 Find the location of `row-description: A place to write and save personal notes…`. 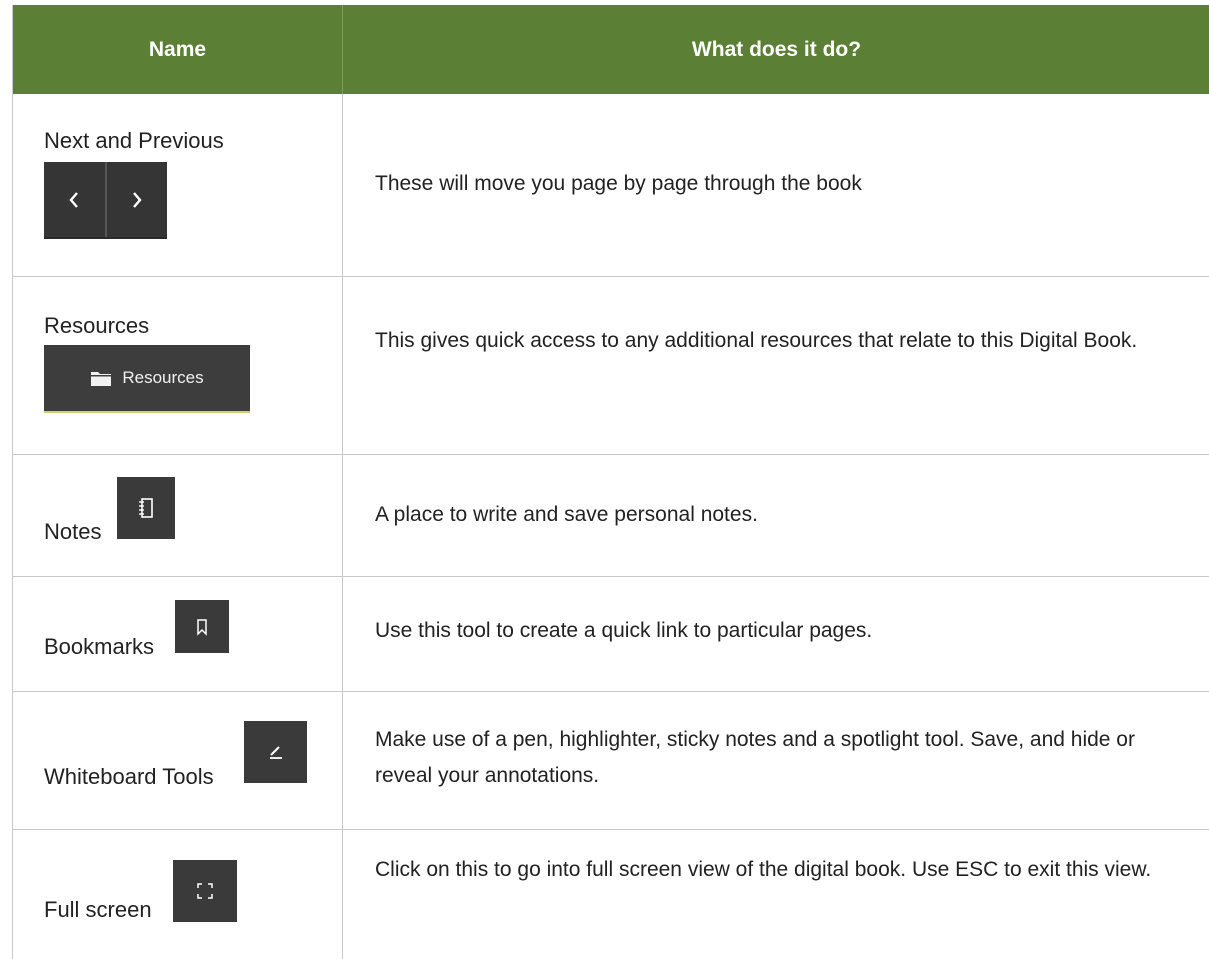

row-description: A place to write and save personal notes… is located at coordinates (566, 514).